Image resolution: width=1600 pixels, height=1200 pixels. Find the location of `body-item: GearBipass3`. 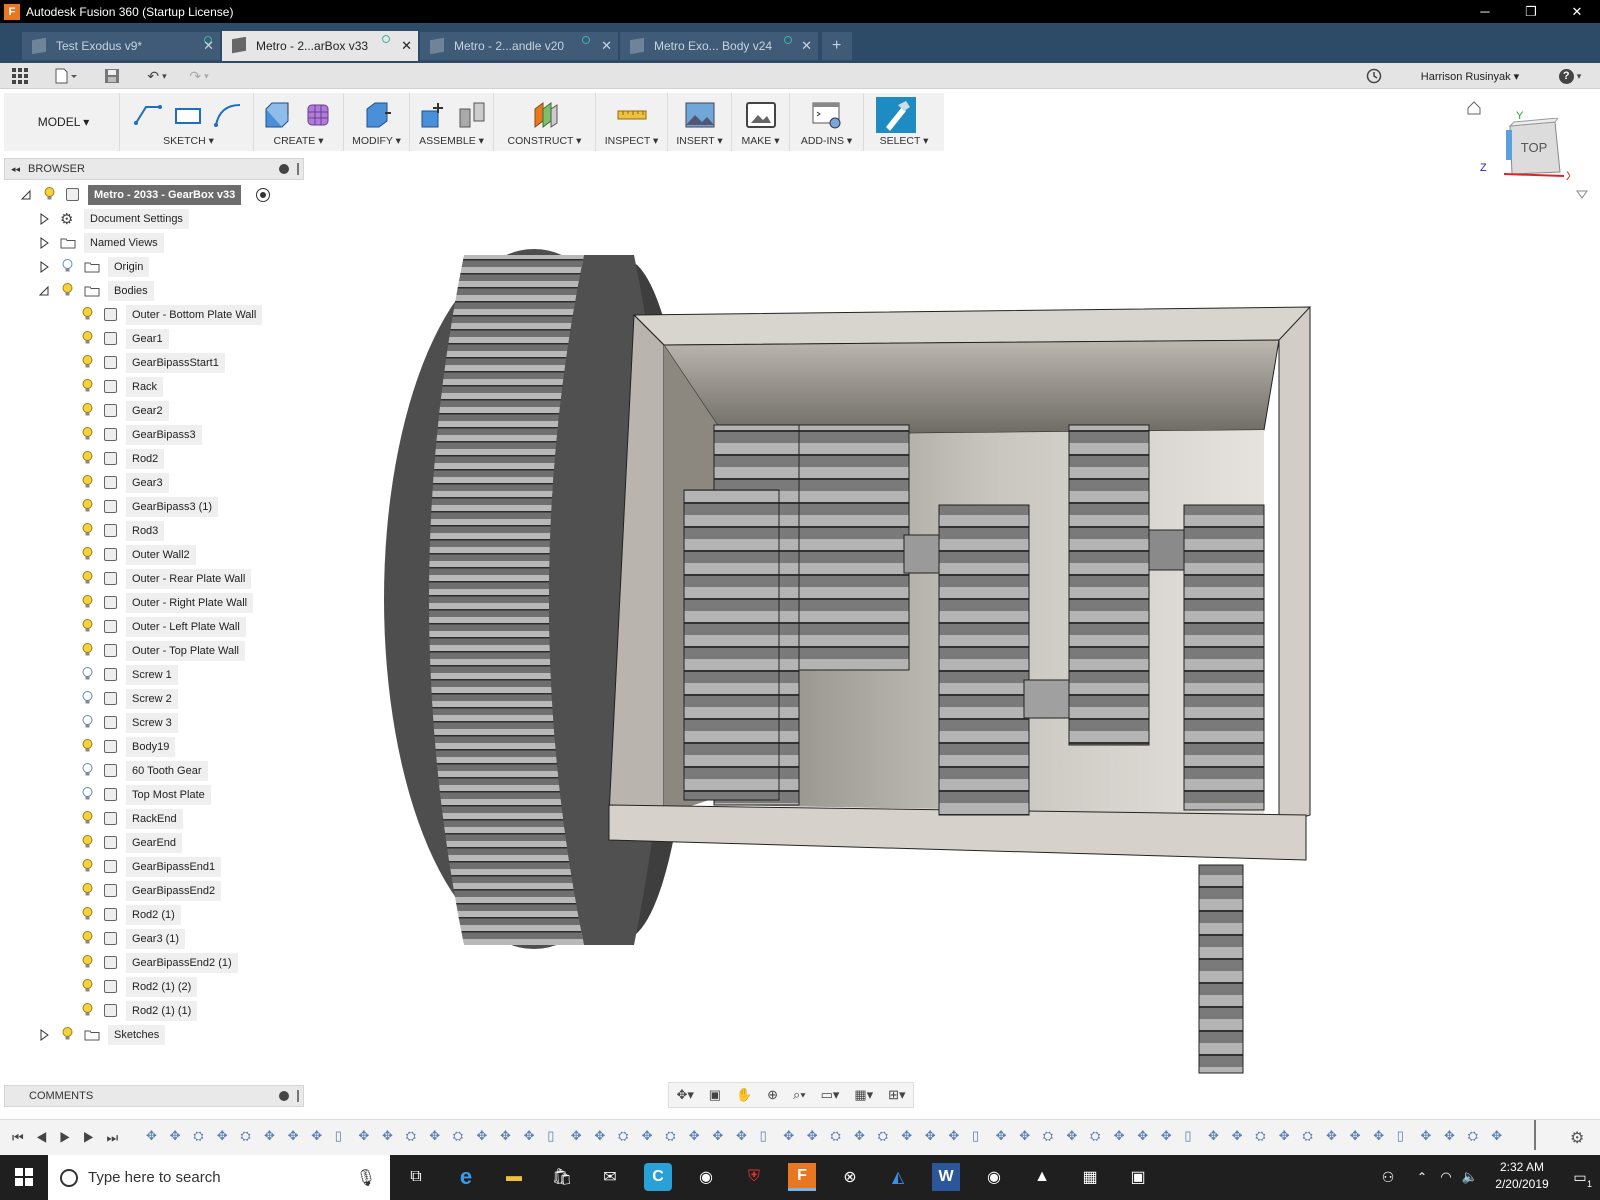

body-item: GearBipass3 is located at coordinates (152, 435).